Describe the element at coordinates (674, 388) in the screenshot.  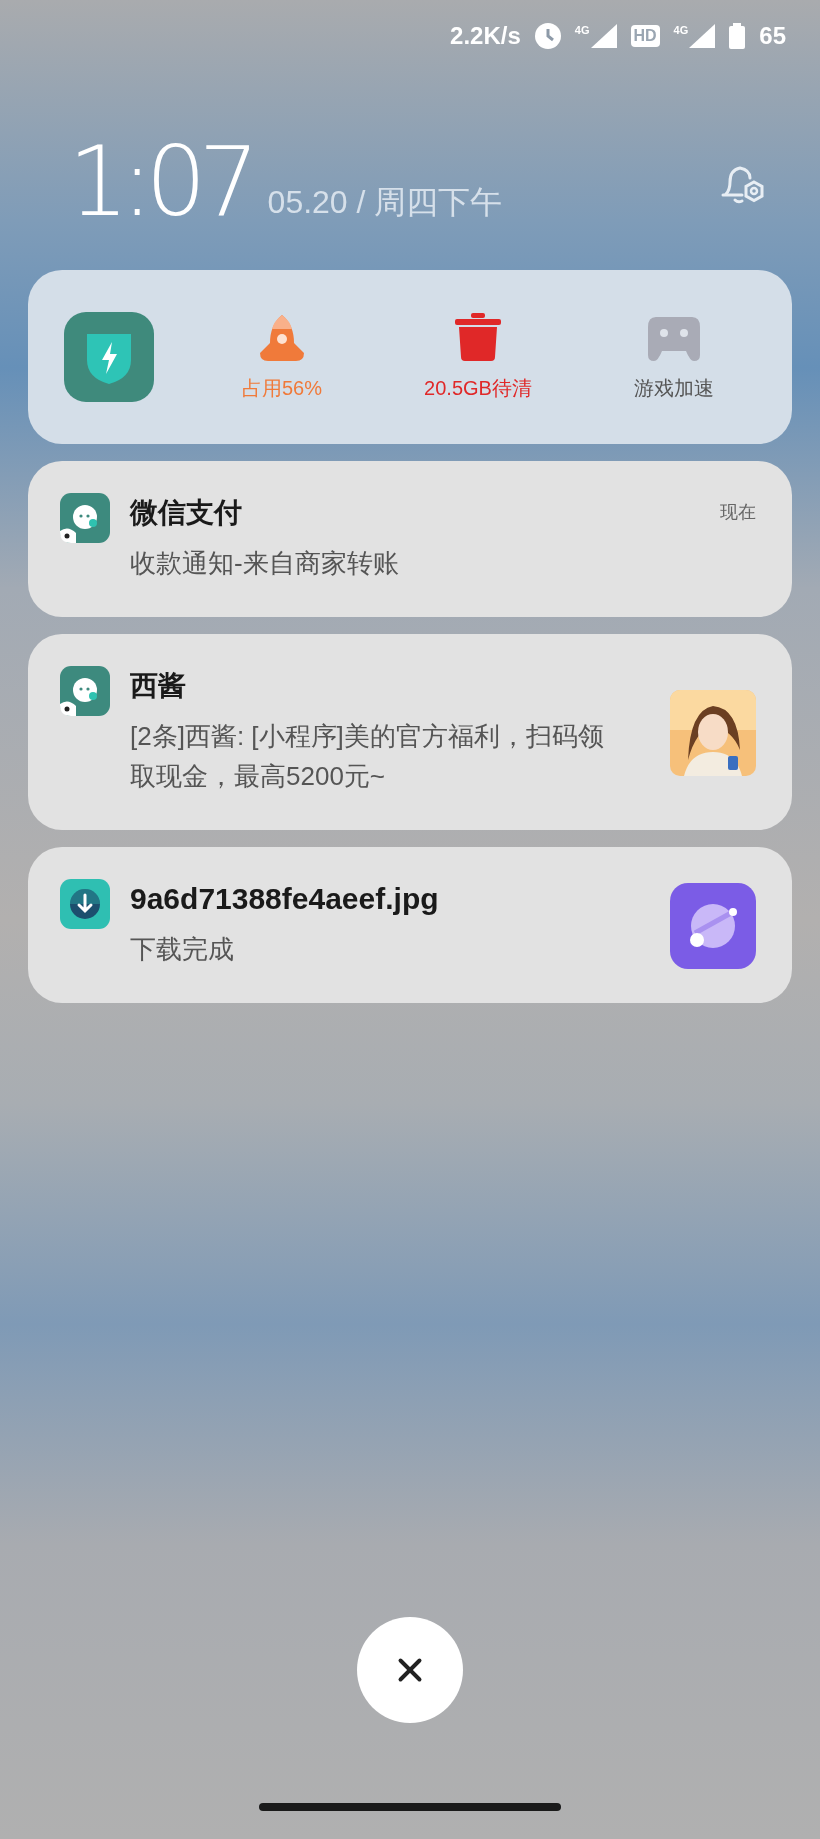
I see `quick-action-label: 游戏加速` at that location.